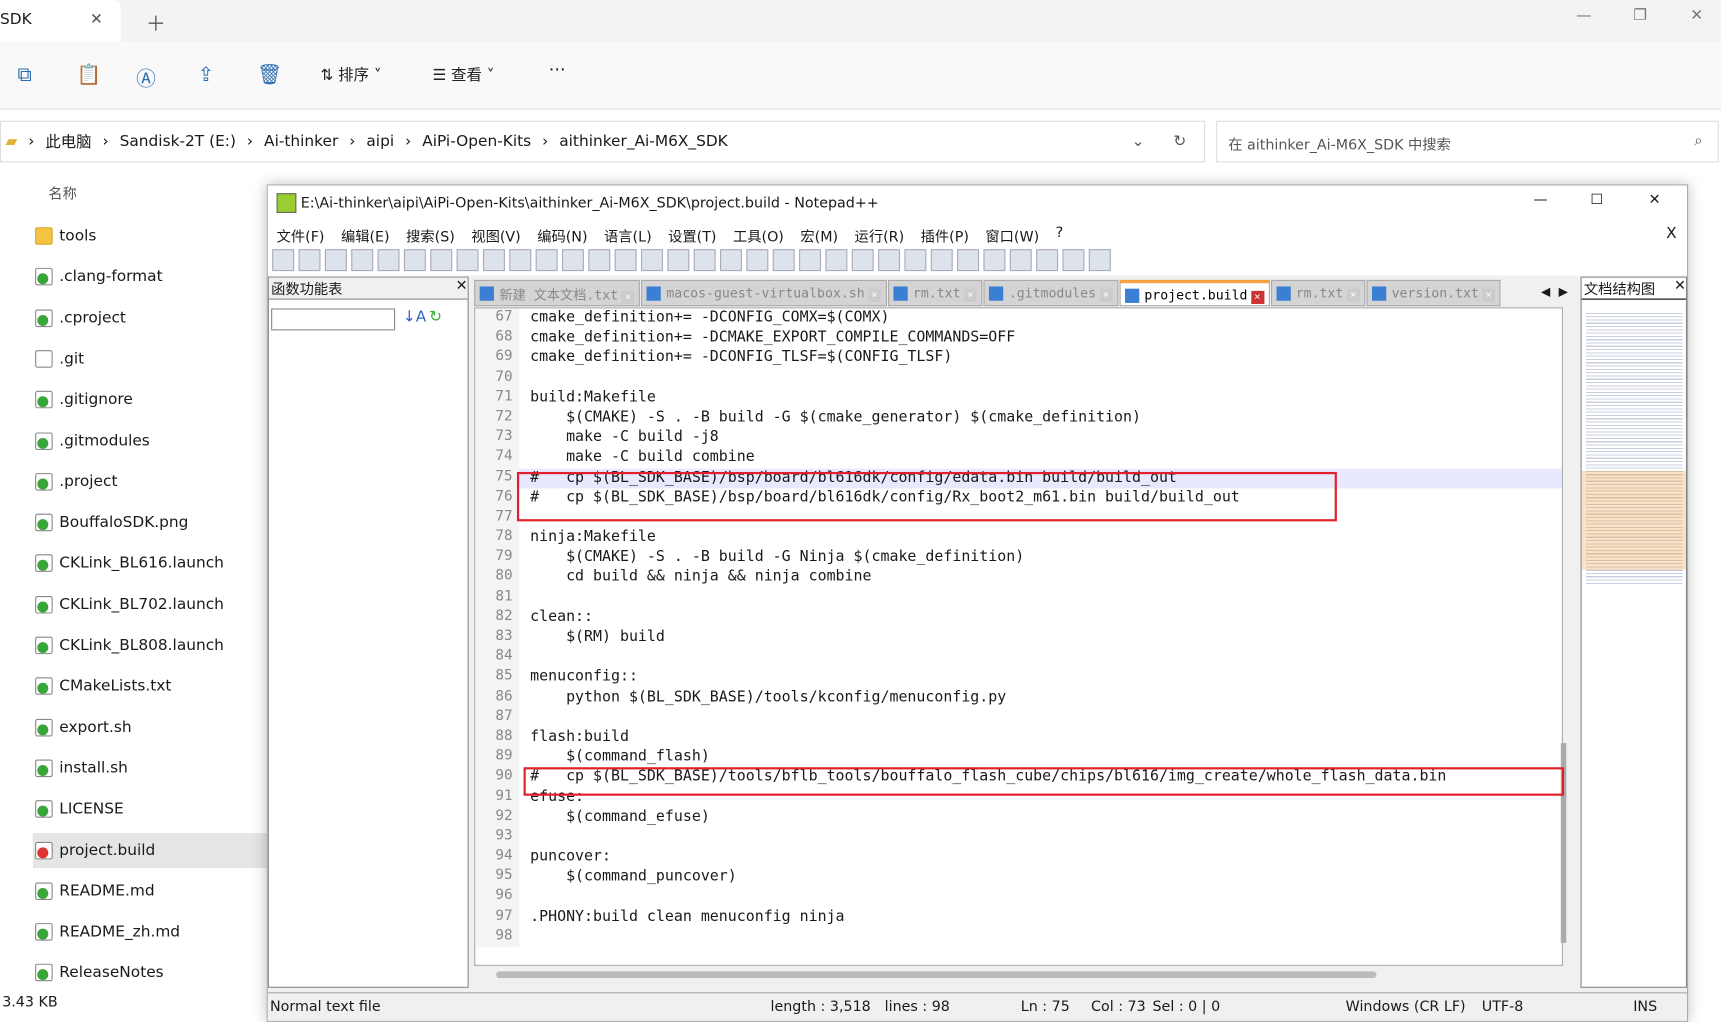  Describe the element at coordinates (643, 142) in the screenshot. I see `breadcrumb-item: aithinker_Ai-M6X_SDK` at that location.